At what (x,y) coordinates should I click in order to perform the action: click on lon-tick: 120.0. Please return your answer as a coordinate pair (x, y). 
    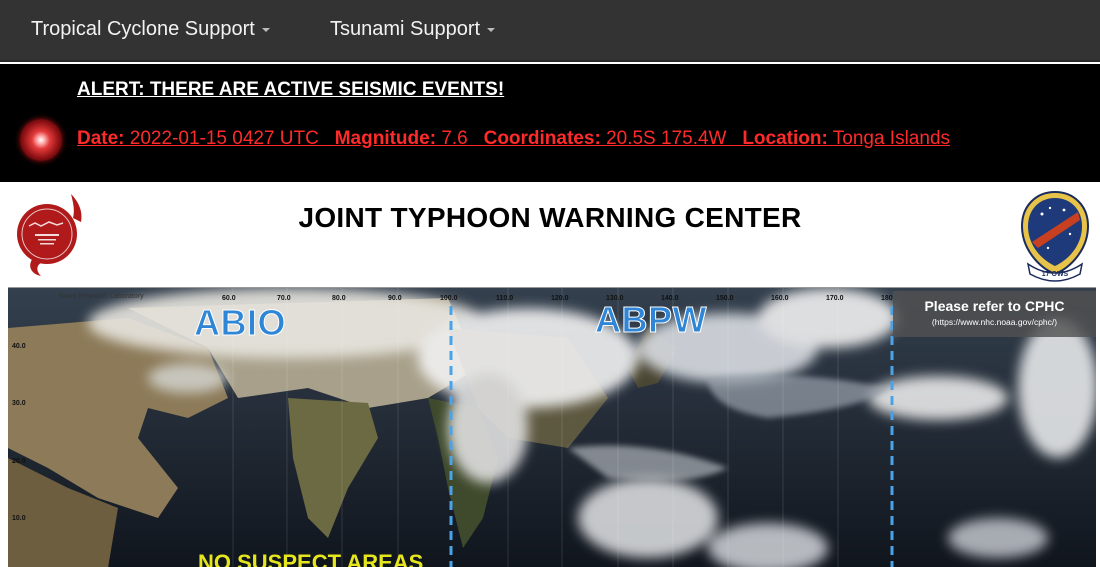
    Looking at the image, I should click on (560, 298).